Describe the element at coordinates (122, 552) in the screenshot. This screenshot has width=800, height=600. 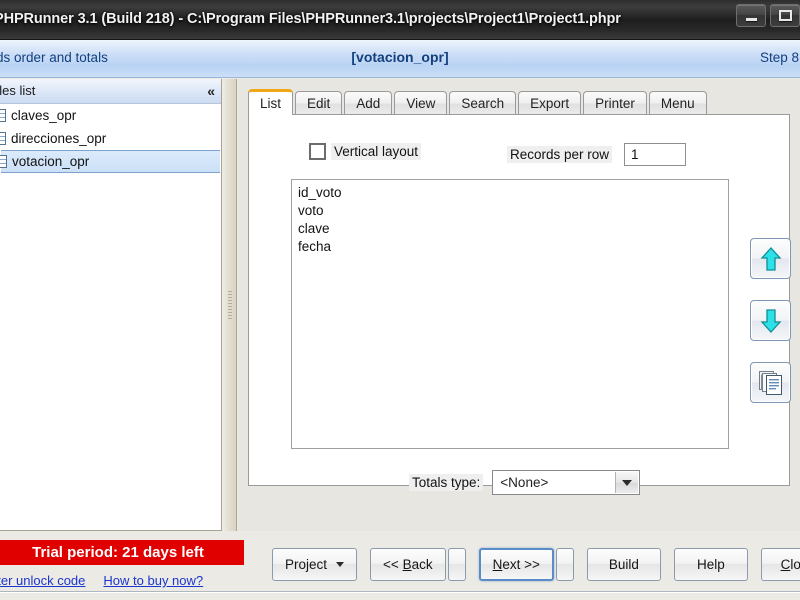
I see `trial-banner: Trial period: 21 days left` at that location.